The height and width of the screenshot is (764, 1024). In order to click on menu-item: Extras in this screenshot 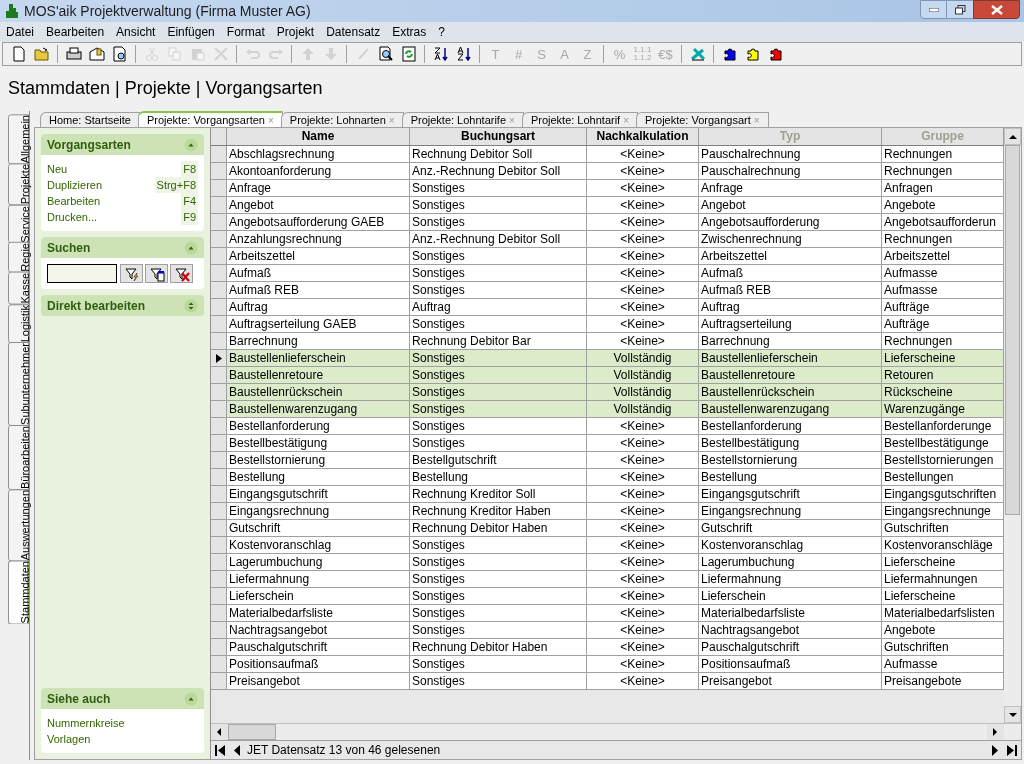, I will do `click(409, 32)`.